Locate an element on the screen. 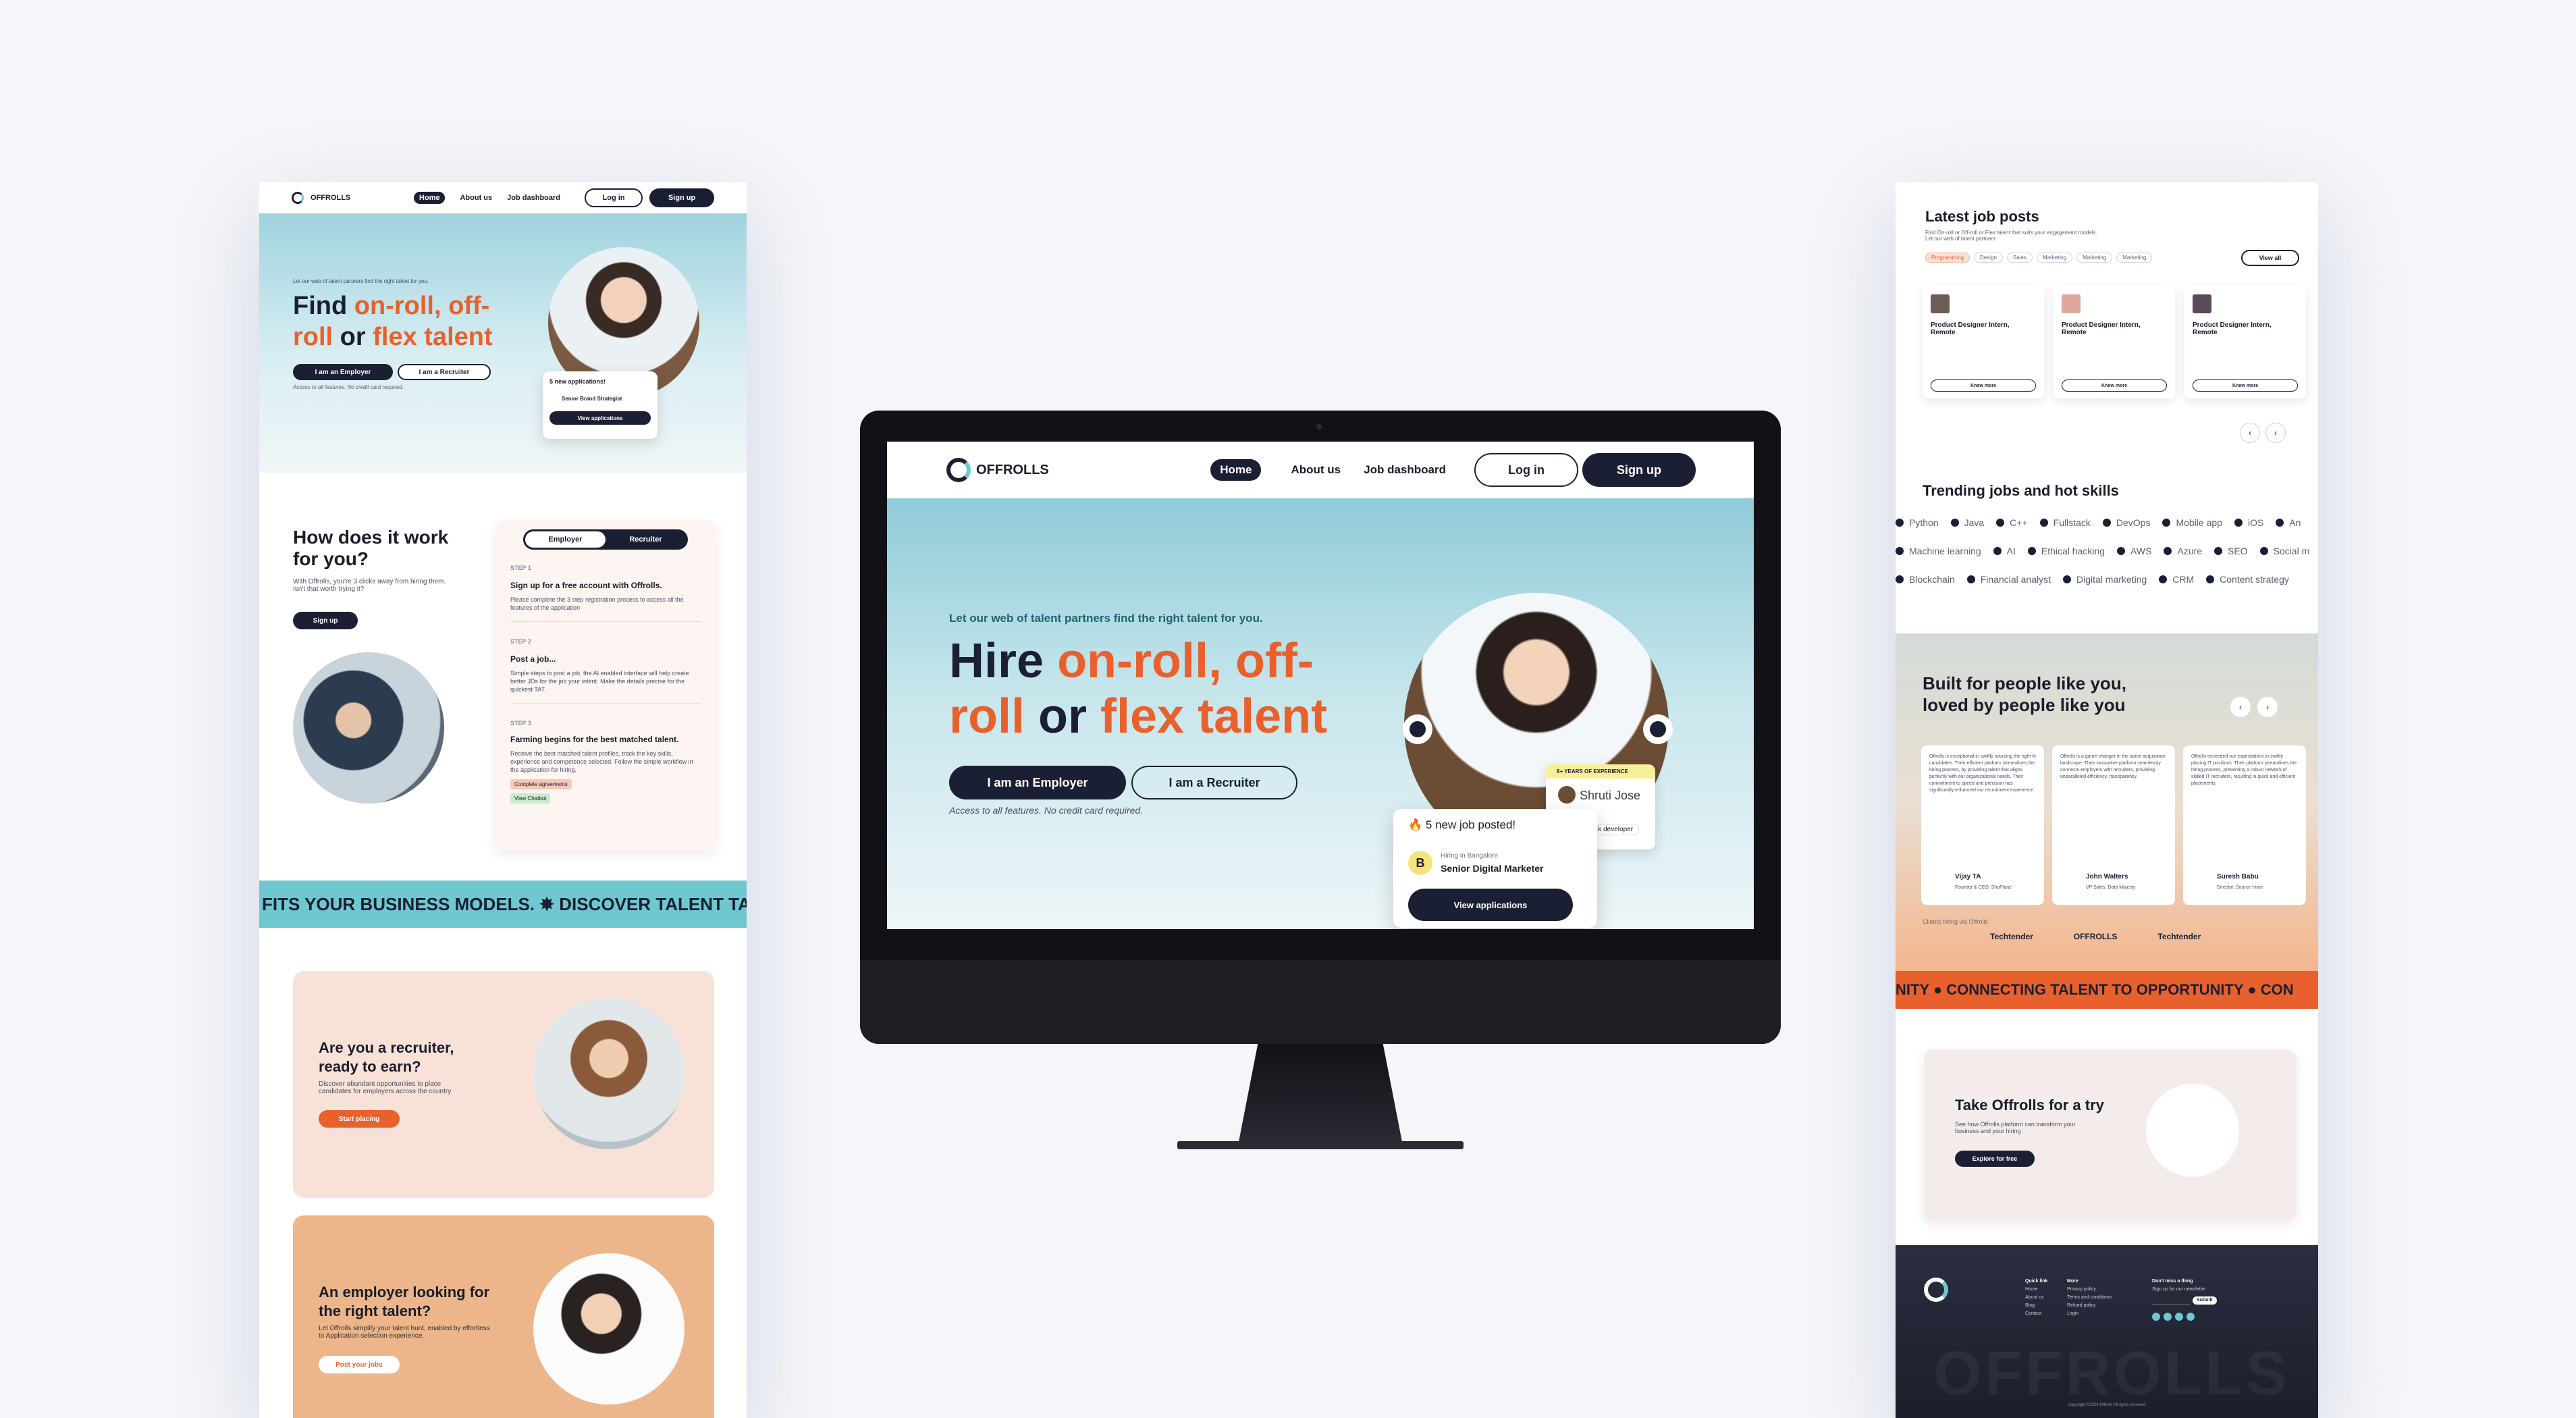  clients-label: Clients hiring via Offrolls is located at coordinates (1955, 921).